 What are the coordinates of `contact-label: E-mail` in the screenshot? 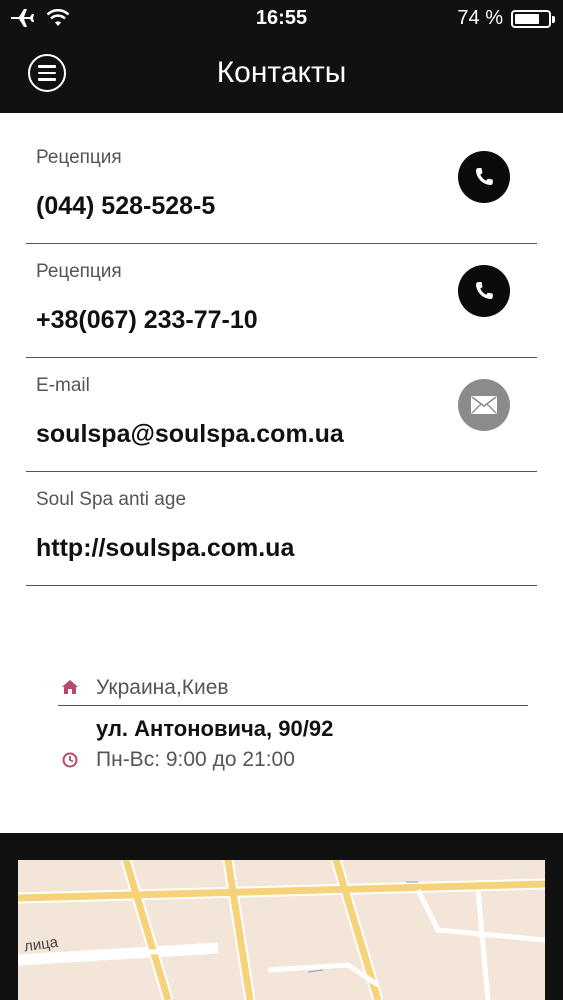 It's located at (63, 385).